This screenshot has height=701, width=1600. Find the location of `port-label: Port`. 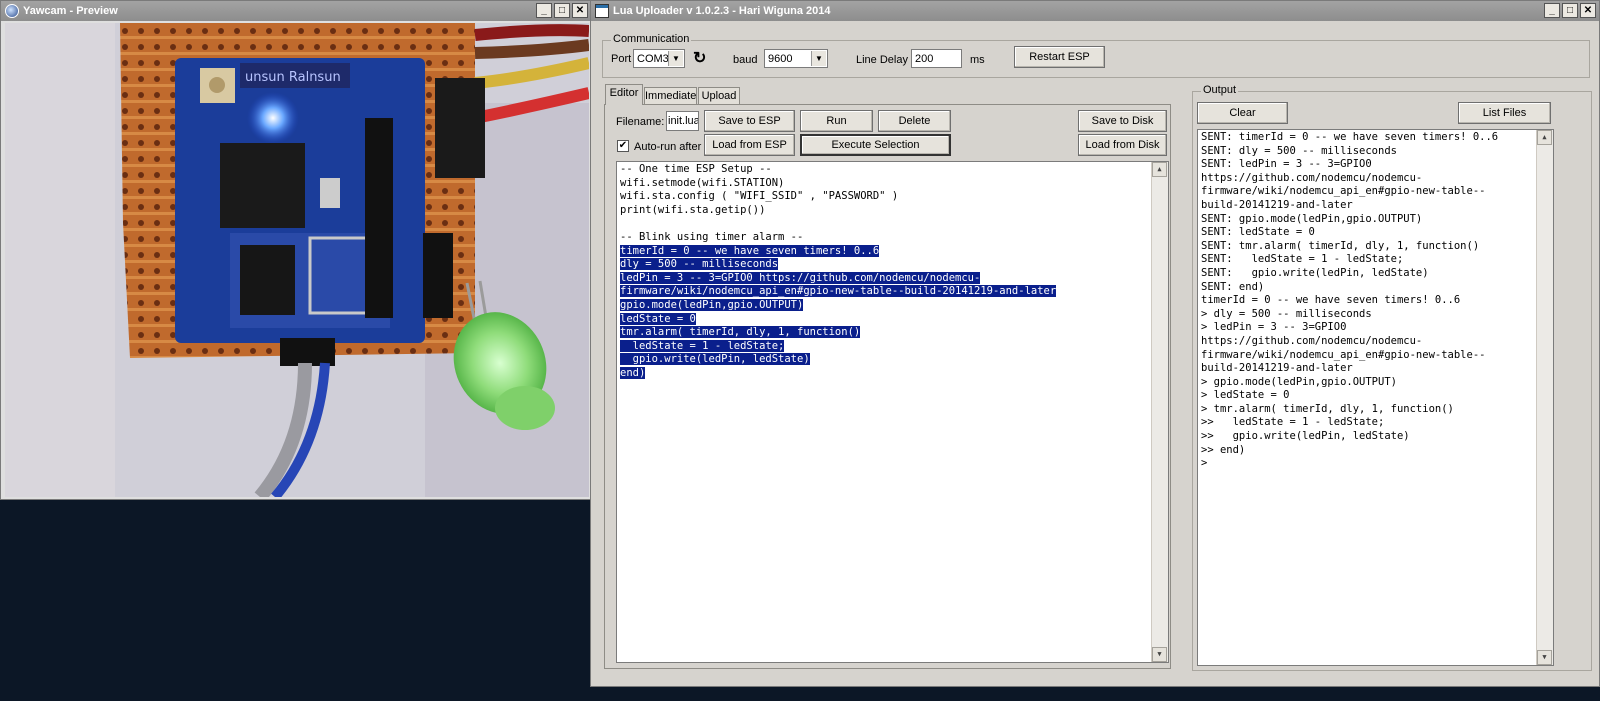

port-label: Port is located at coordinates (621, 59).